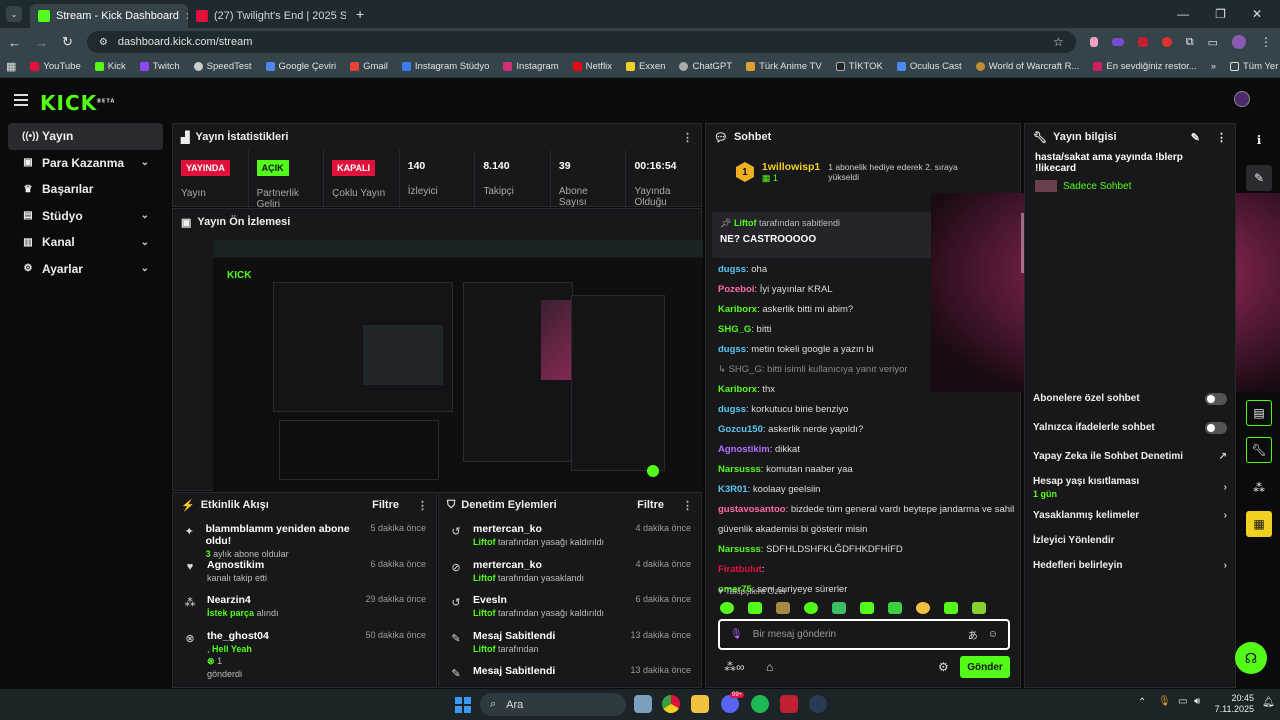 Image resolution: width=1280 pixels, height=720 pixels. I want to click on send-button: Gönder, so click(985, 667).